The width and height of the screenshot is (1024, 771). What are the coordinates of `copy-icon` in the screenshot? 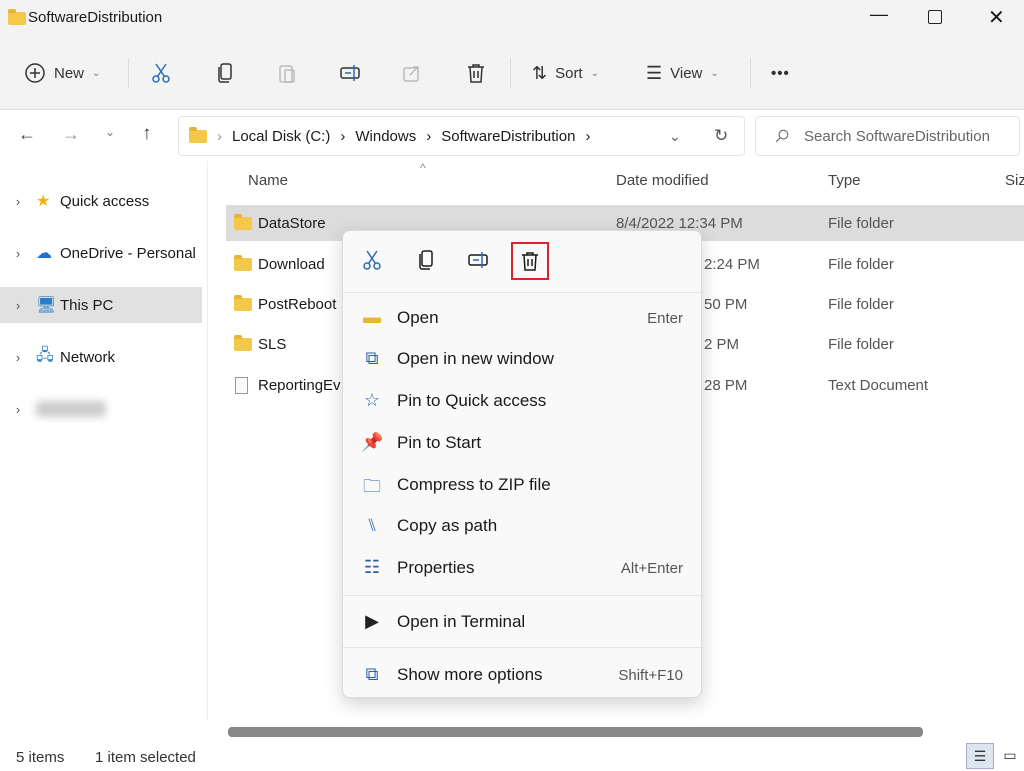 It's located at (225, 73).